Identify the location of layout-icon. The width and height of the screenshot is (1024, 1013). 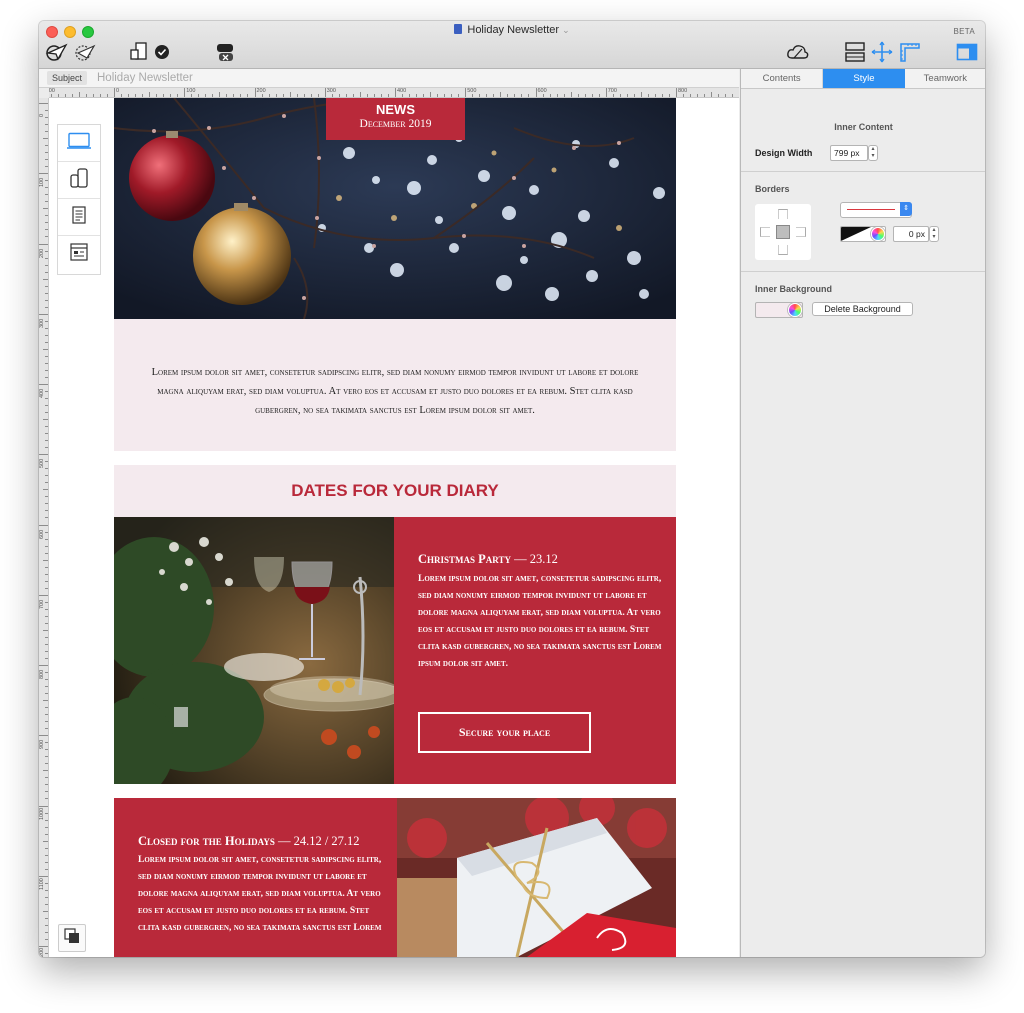
(855, 52).